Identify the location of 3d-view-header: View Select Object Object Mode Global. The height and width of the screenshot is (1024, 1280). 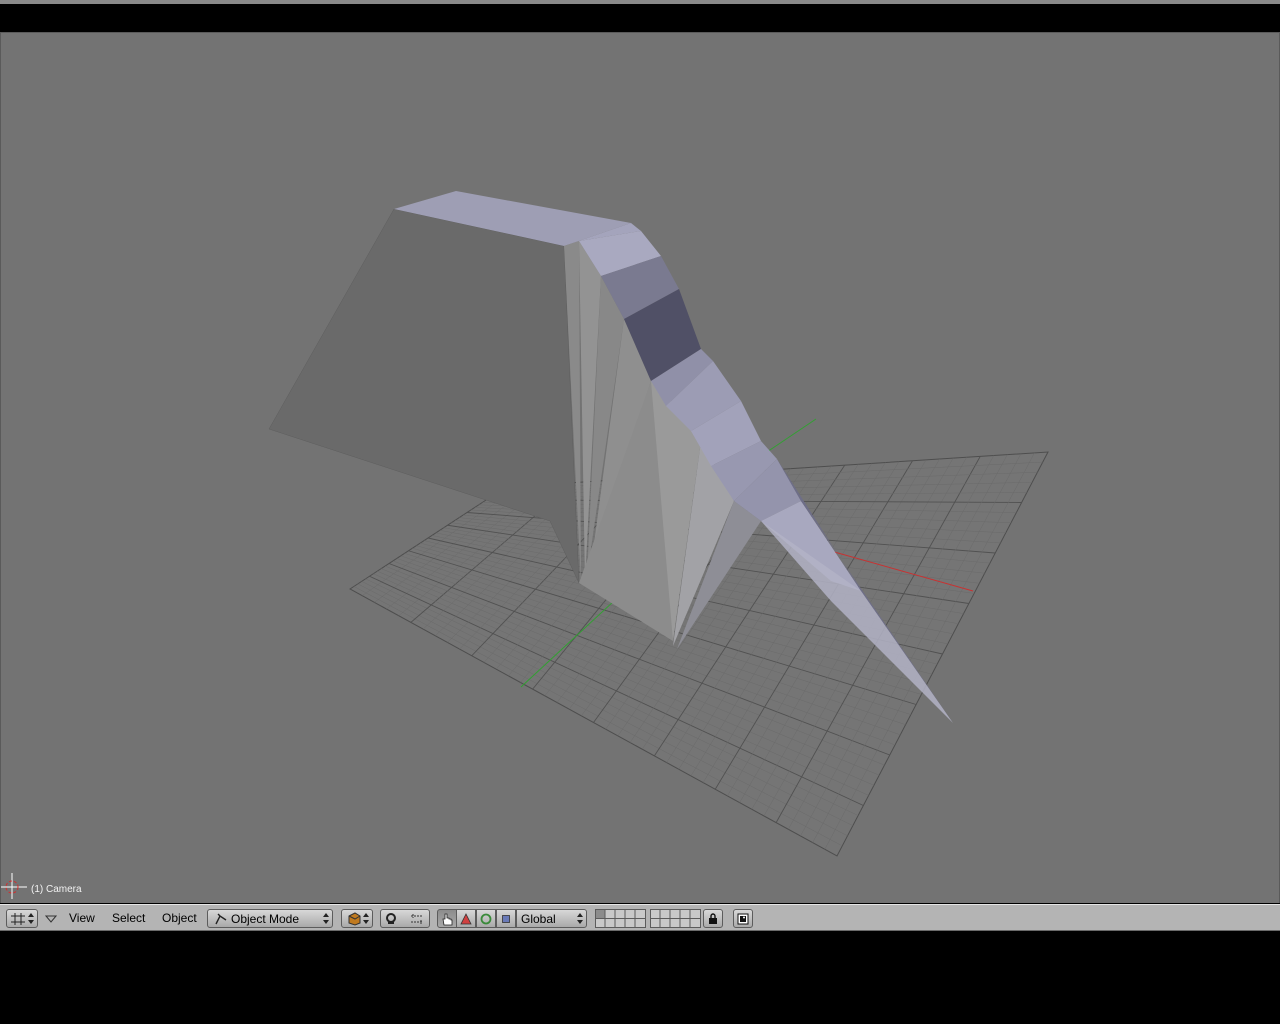
(640, 917).